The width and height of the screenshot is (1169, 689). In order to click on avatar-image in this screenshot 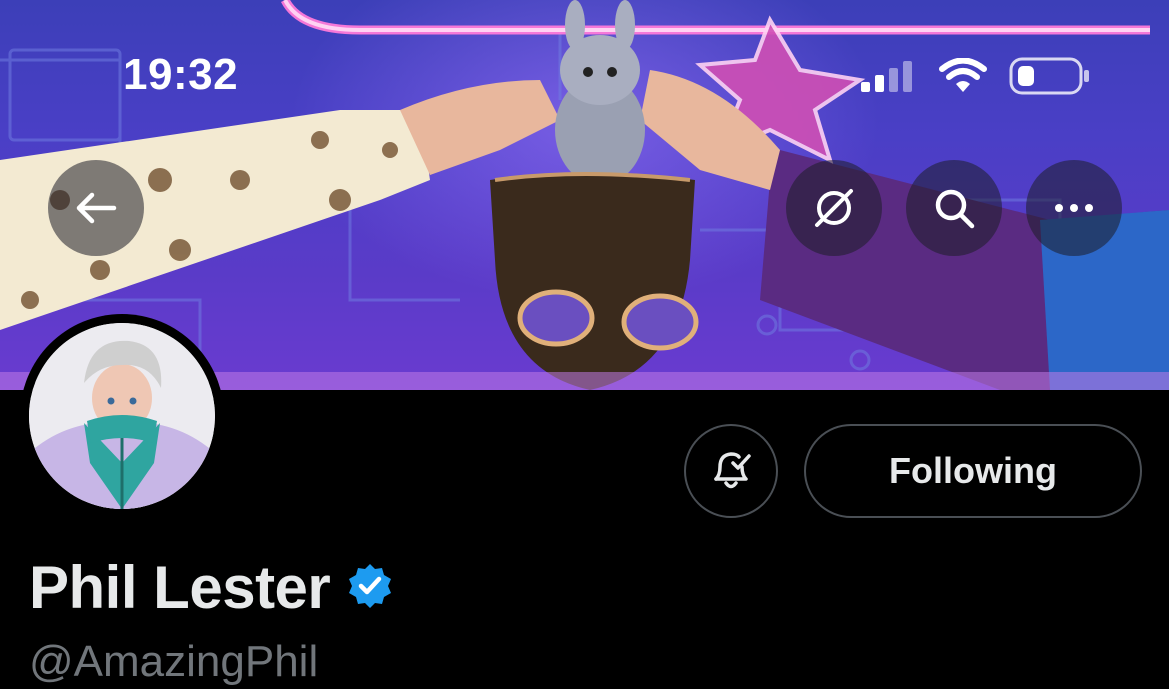, I will do `click(122, 416)`.